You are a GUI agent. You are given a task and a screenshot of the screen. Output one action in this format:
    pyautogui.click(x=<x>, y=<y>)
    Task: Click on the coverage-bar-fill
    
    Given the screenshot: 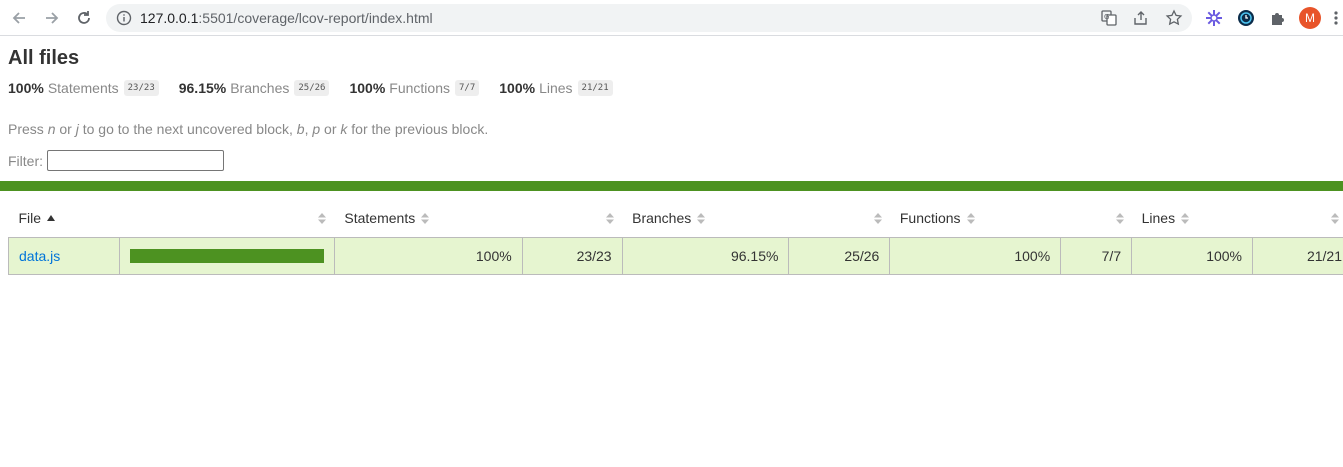 What is the action you would take?
    pyautogui.click(x=226, y=255)
    